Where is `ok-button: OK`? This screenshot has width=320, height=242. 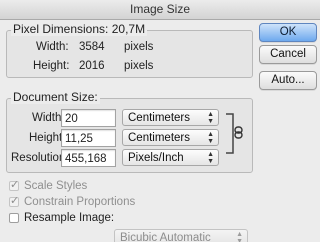
ok-button: OK is located at coordinates (288, 32).